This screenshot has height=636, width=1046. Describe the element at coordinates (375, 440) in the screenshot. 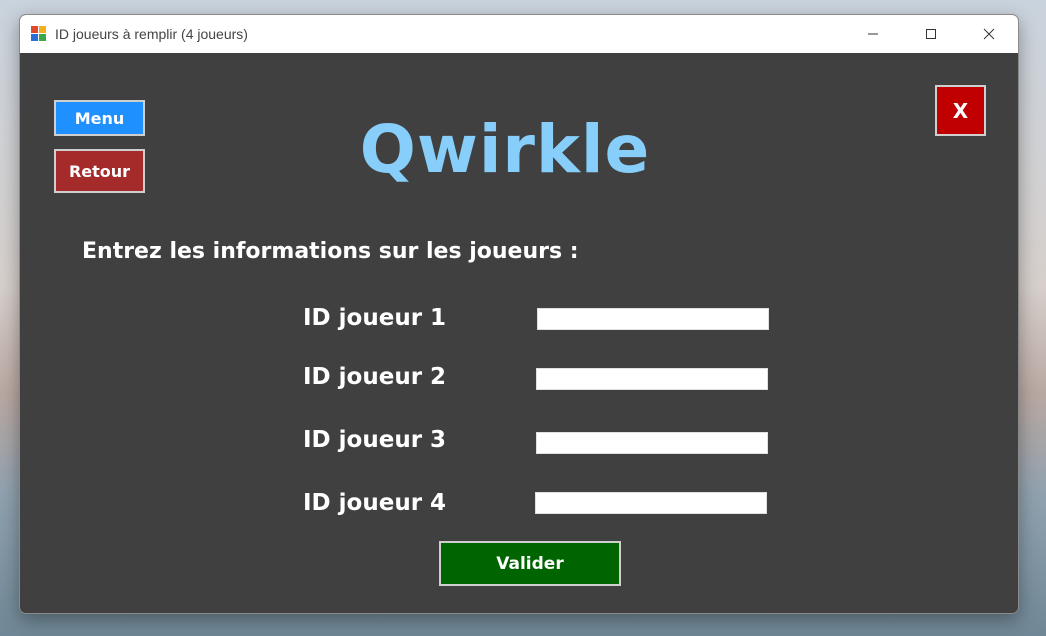

I see `player-3-label: ID joueur 3` at that location.